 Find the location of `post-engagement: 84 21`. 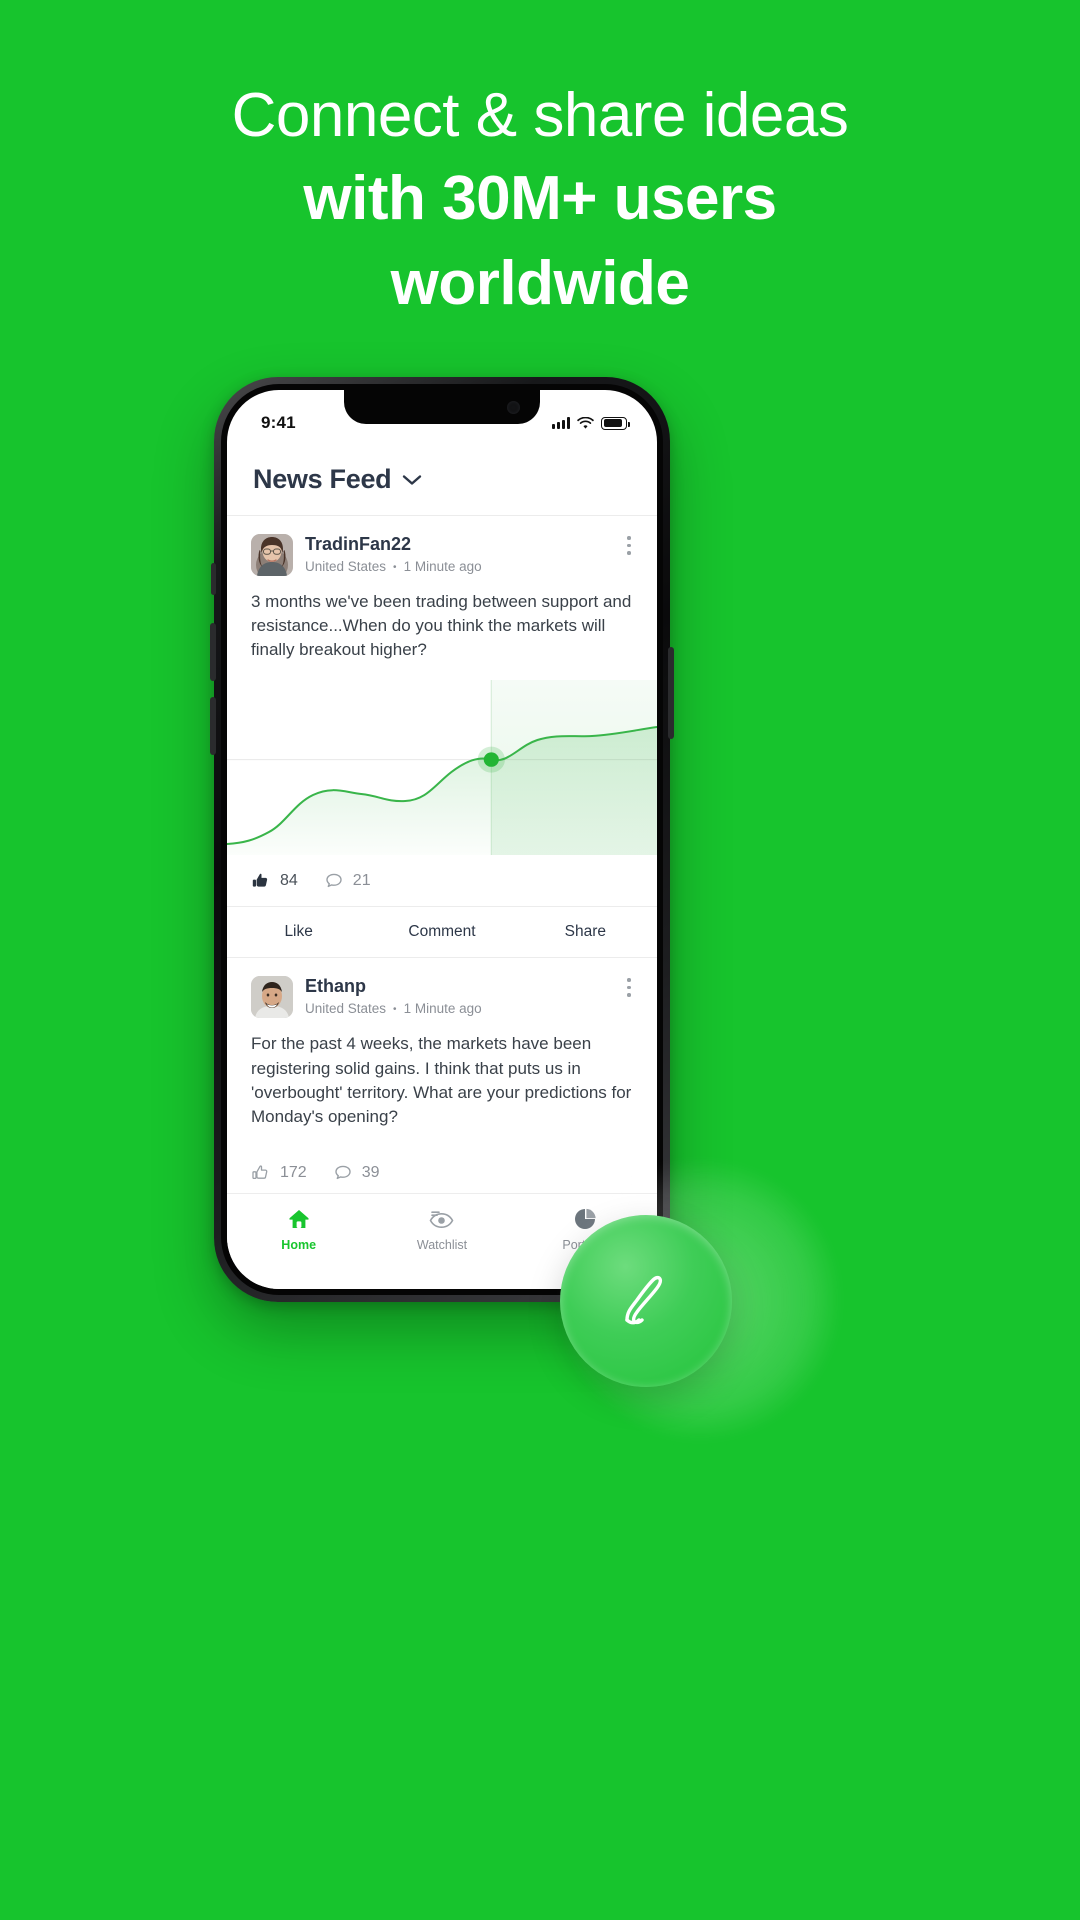

post-engagement: 84 21 is located at coordinates (442, 880).